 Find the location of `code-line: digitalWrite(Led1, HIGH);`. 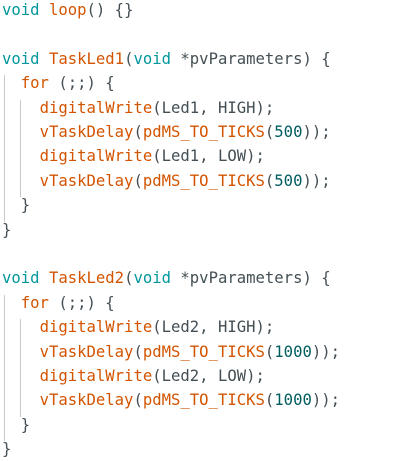

code-line: digitalWrite(Led1, HIGH); is located at coordinates (203, 108).